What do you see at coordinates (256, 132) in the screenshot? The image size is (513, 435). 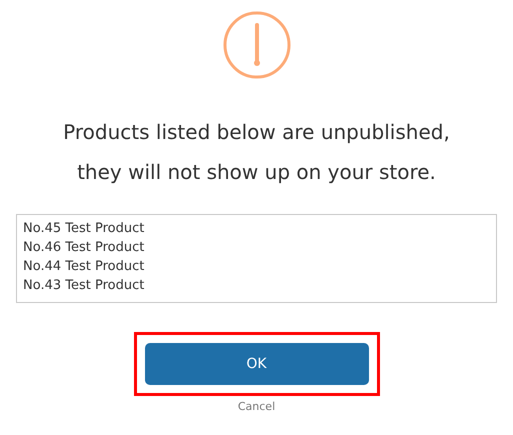 I see `message-text: Products listed below are unpublished,` at bounding box center [256, 132].